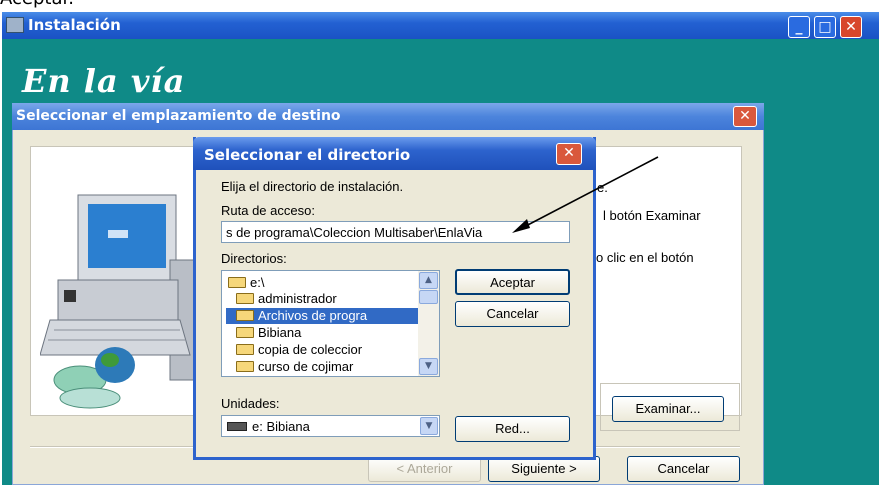 This screenshot has width=879, height=485. I want to click on list-item: Bibiana, so click(268, 333).